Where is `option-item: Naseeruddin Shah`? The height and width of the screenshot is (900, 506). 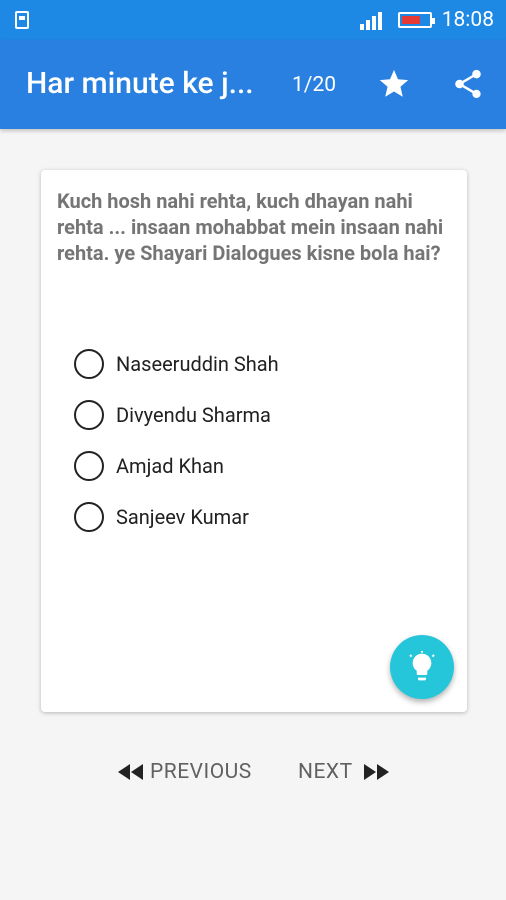 option-item: Naseeruddin Shah is located at coordinates (176, 363).